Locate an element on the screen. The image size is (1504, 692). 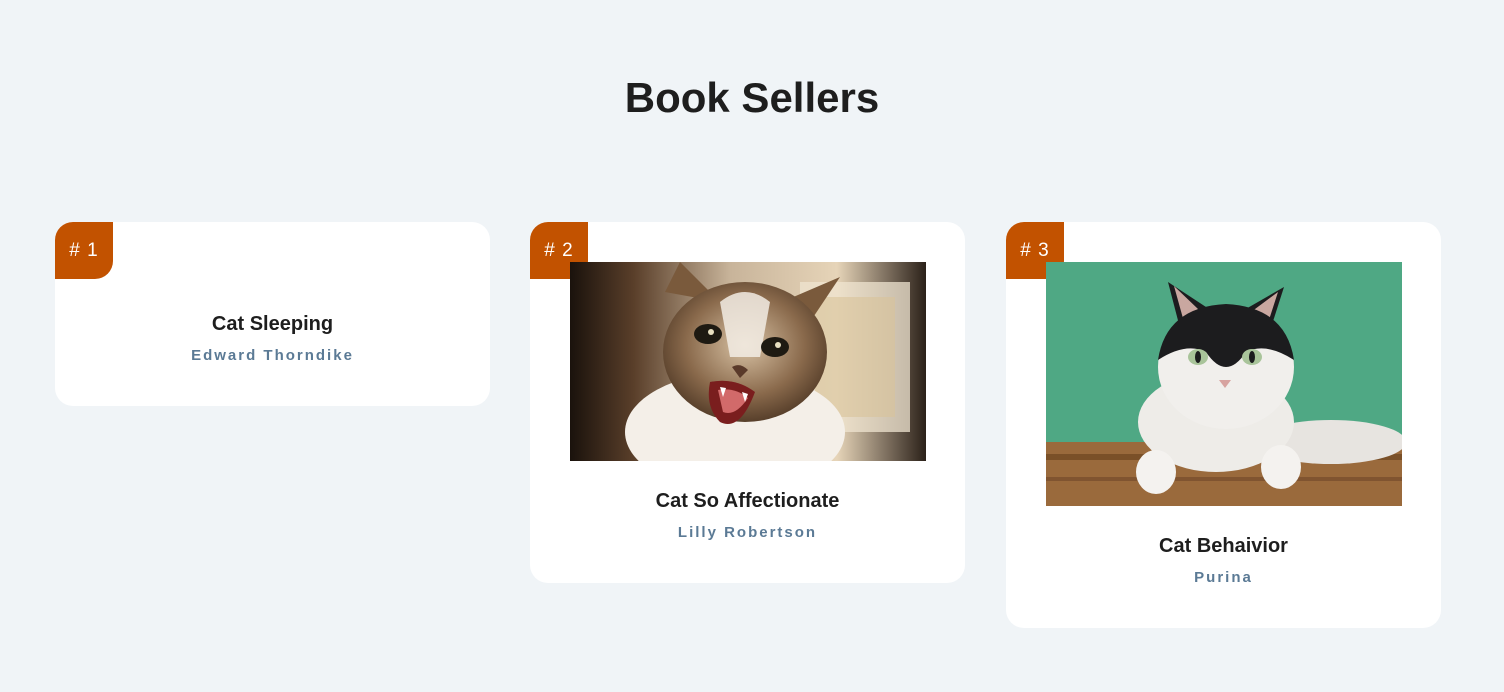
book-title: Cat So Affectionate is located at coordinates (747, 501).